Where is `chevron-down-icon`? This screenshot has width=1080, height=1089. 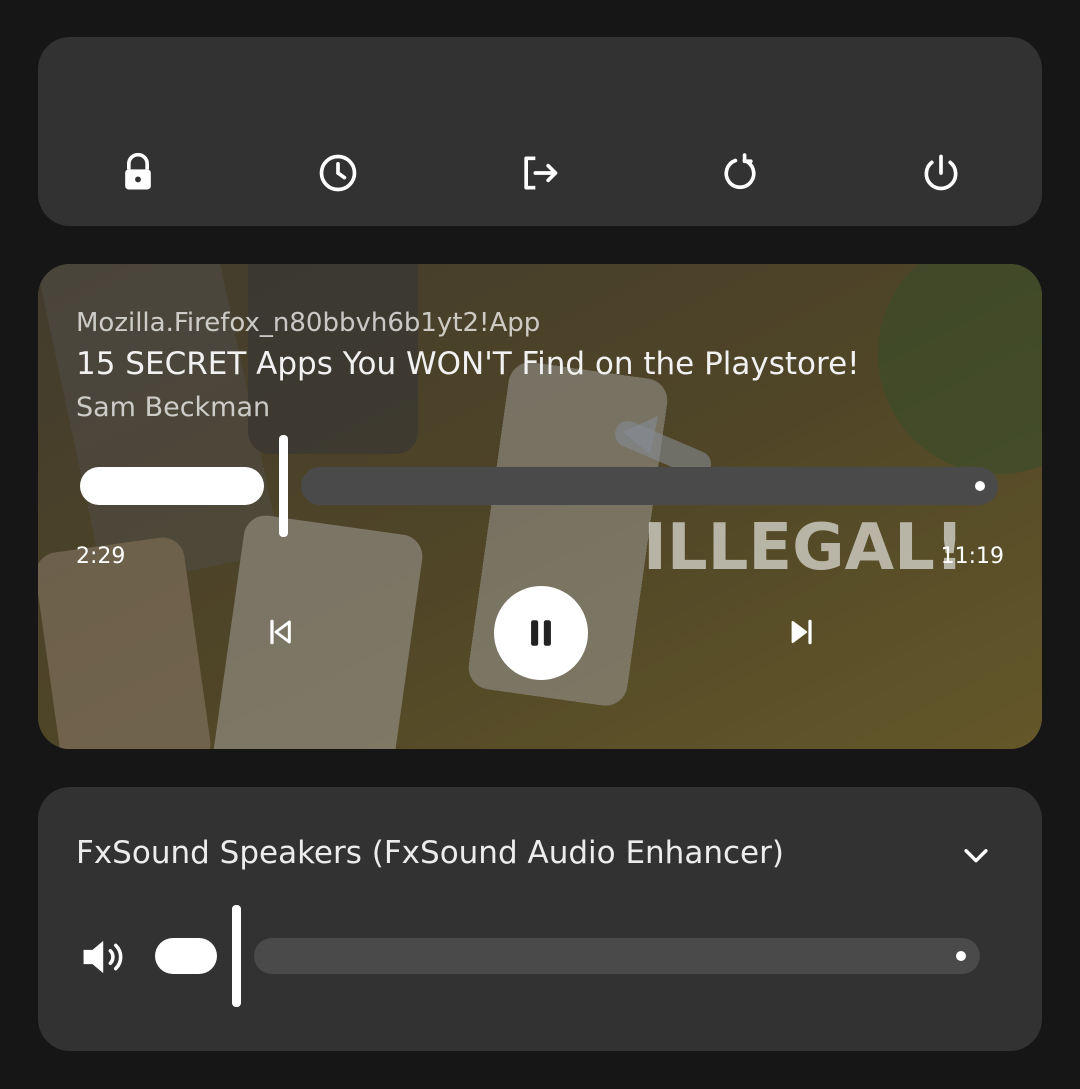 chevron-down-icon is located at coordinates (976, 856).